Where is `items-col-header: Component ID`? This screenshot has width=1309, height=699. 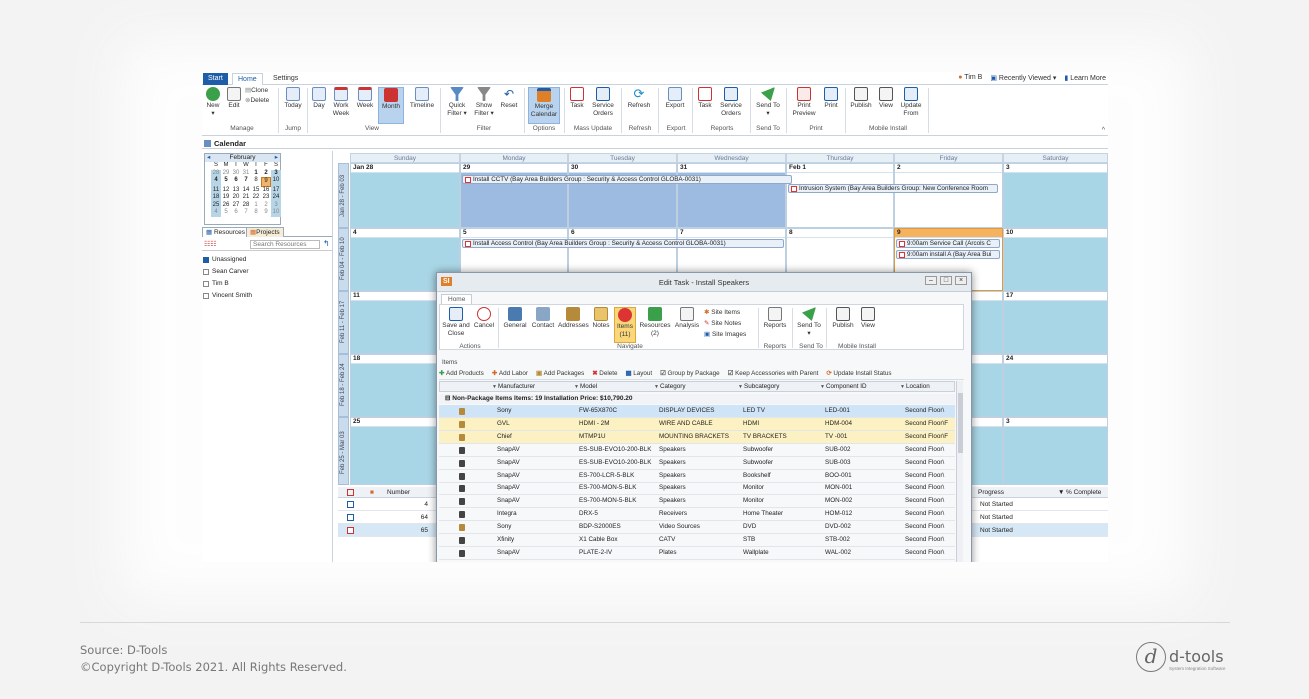 items-col-header: Component ID is located at coordinates (846, 387).